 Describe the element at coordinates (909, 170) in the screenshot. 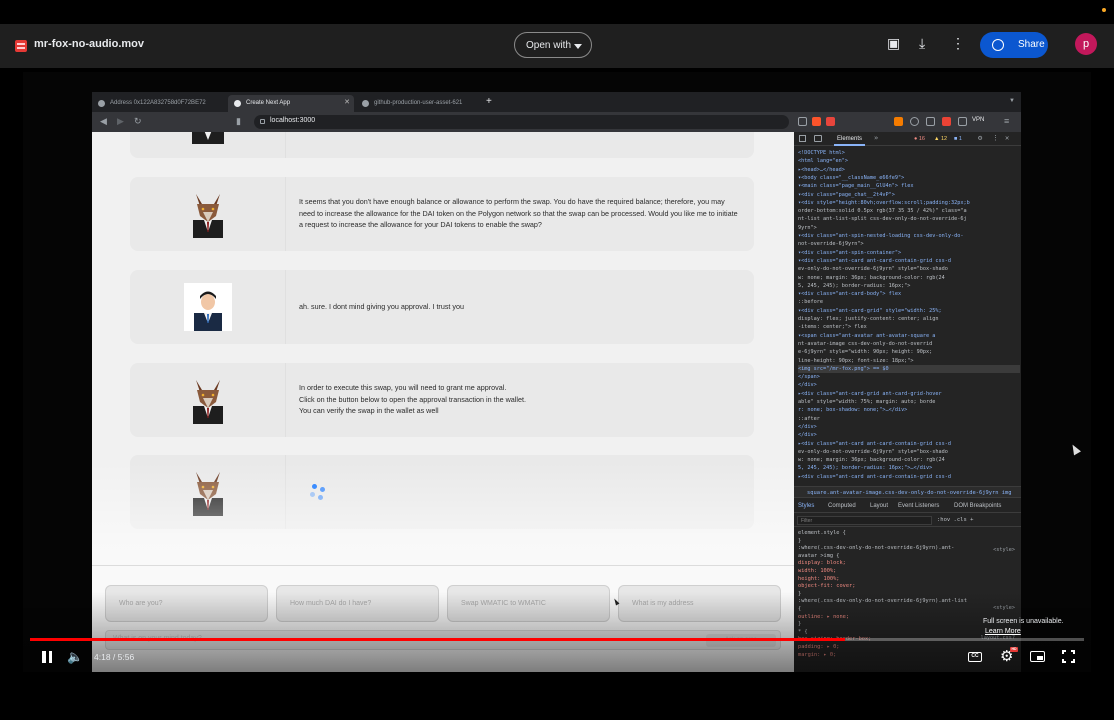

I see `dom-line: ▸<head>…</head>` at that location.